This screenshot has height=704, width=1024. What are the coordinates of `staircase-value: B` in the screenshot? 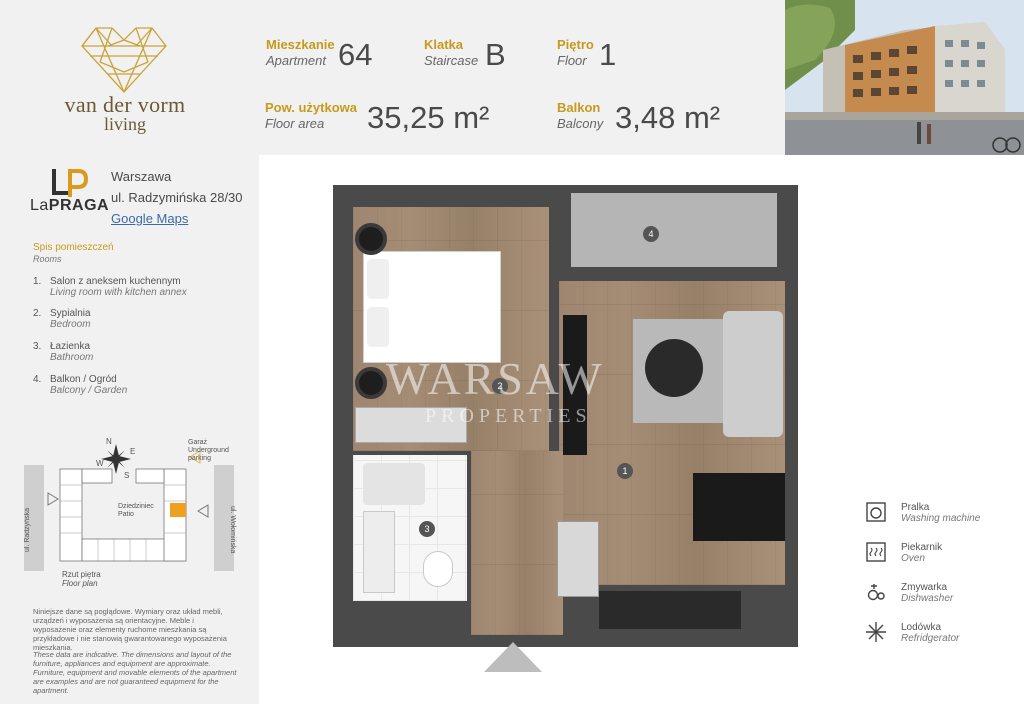 It's located at (495, 54).